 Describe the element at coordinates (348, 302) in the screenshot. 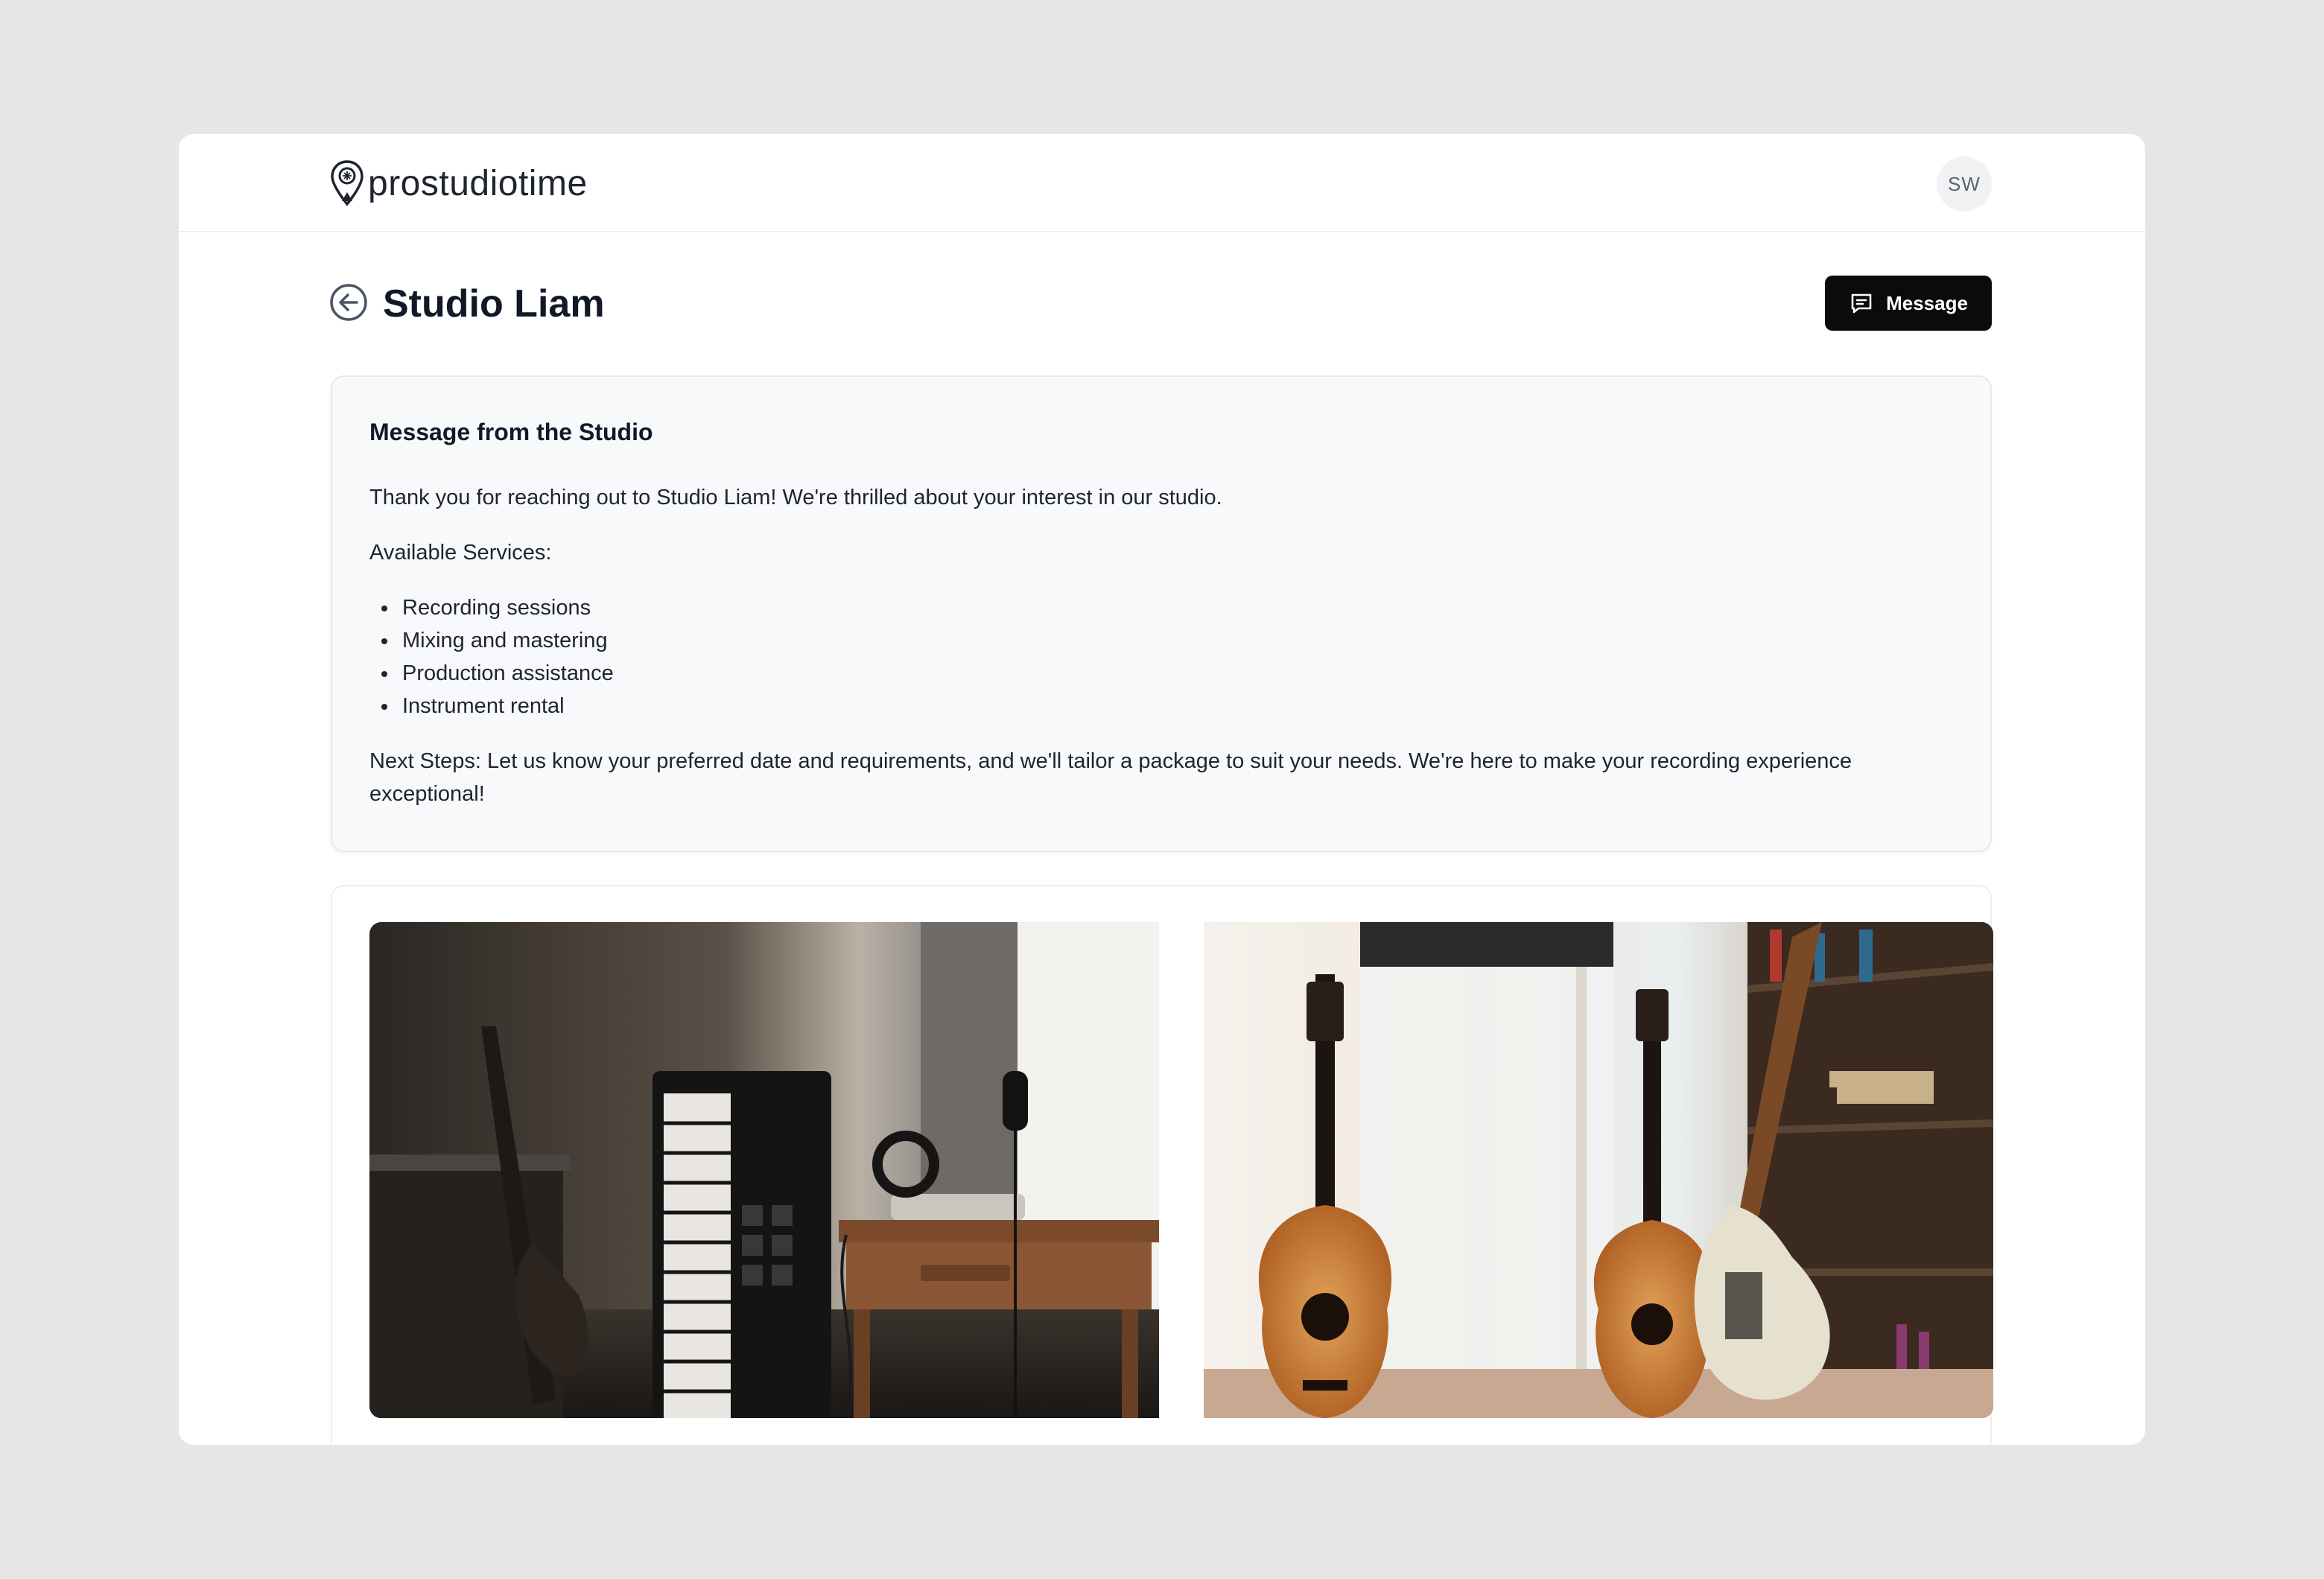

I see `arrow-left-circle-icon` at that location.